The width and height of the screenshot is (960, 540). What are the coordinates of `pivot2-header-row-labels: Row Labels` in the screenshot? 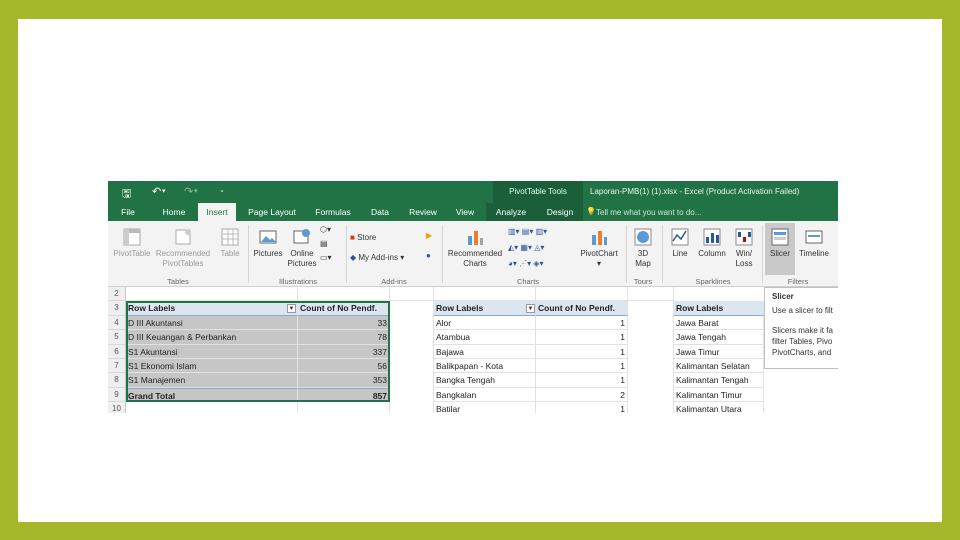 It's located at (485, 308).